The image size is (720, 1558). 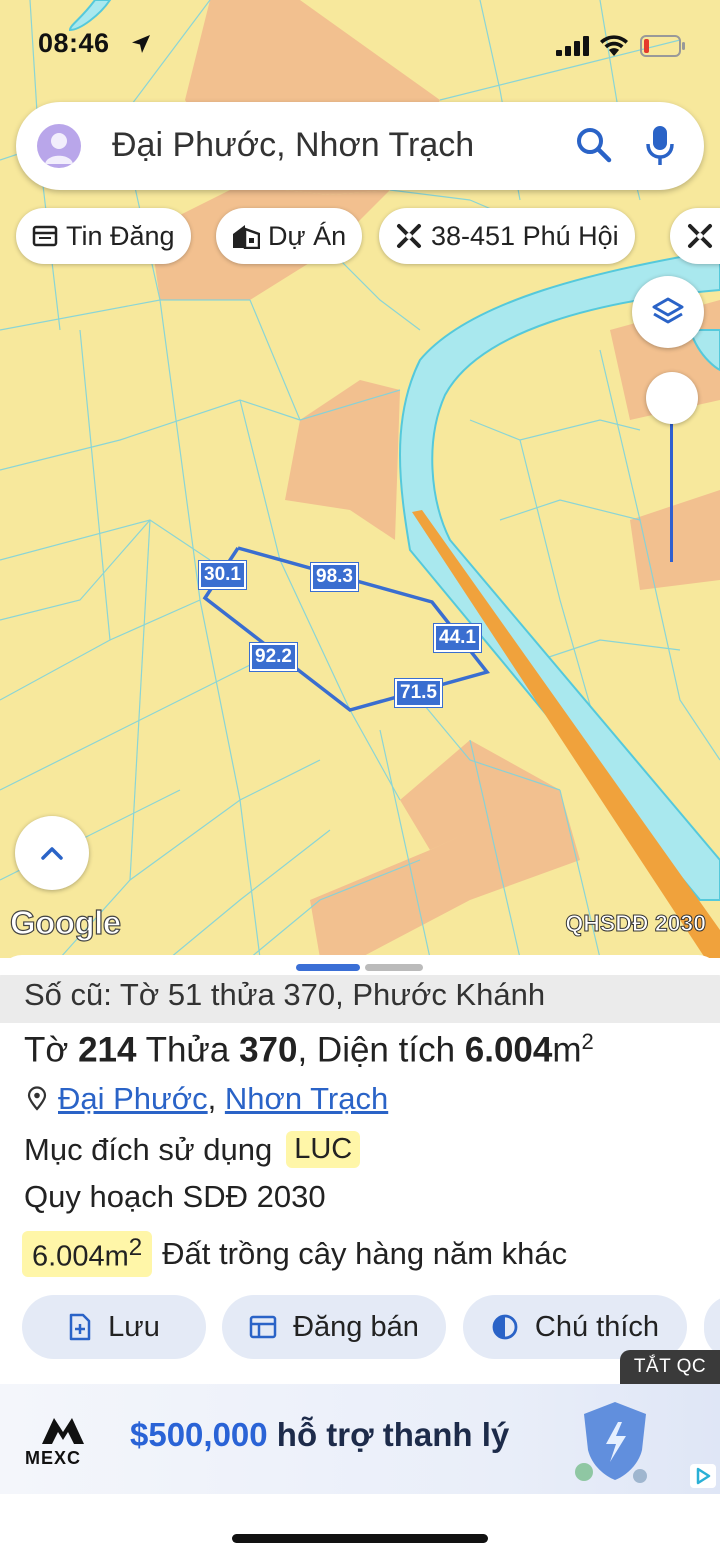 What do you see at coordinates (660, 146) in the screenshot?
I see `microphone-icon` at bounding box center [660, 146].